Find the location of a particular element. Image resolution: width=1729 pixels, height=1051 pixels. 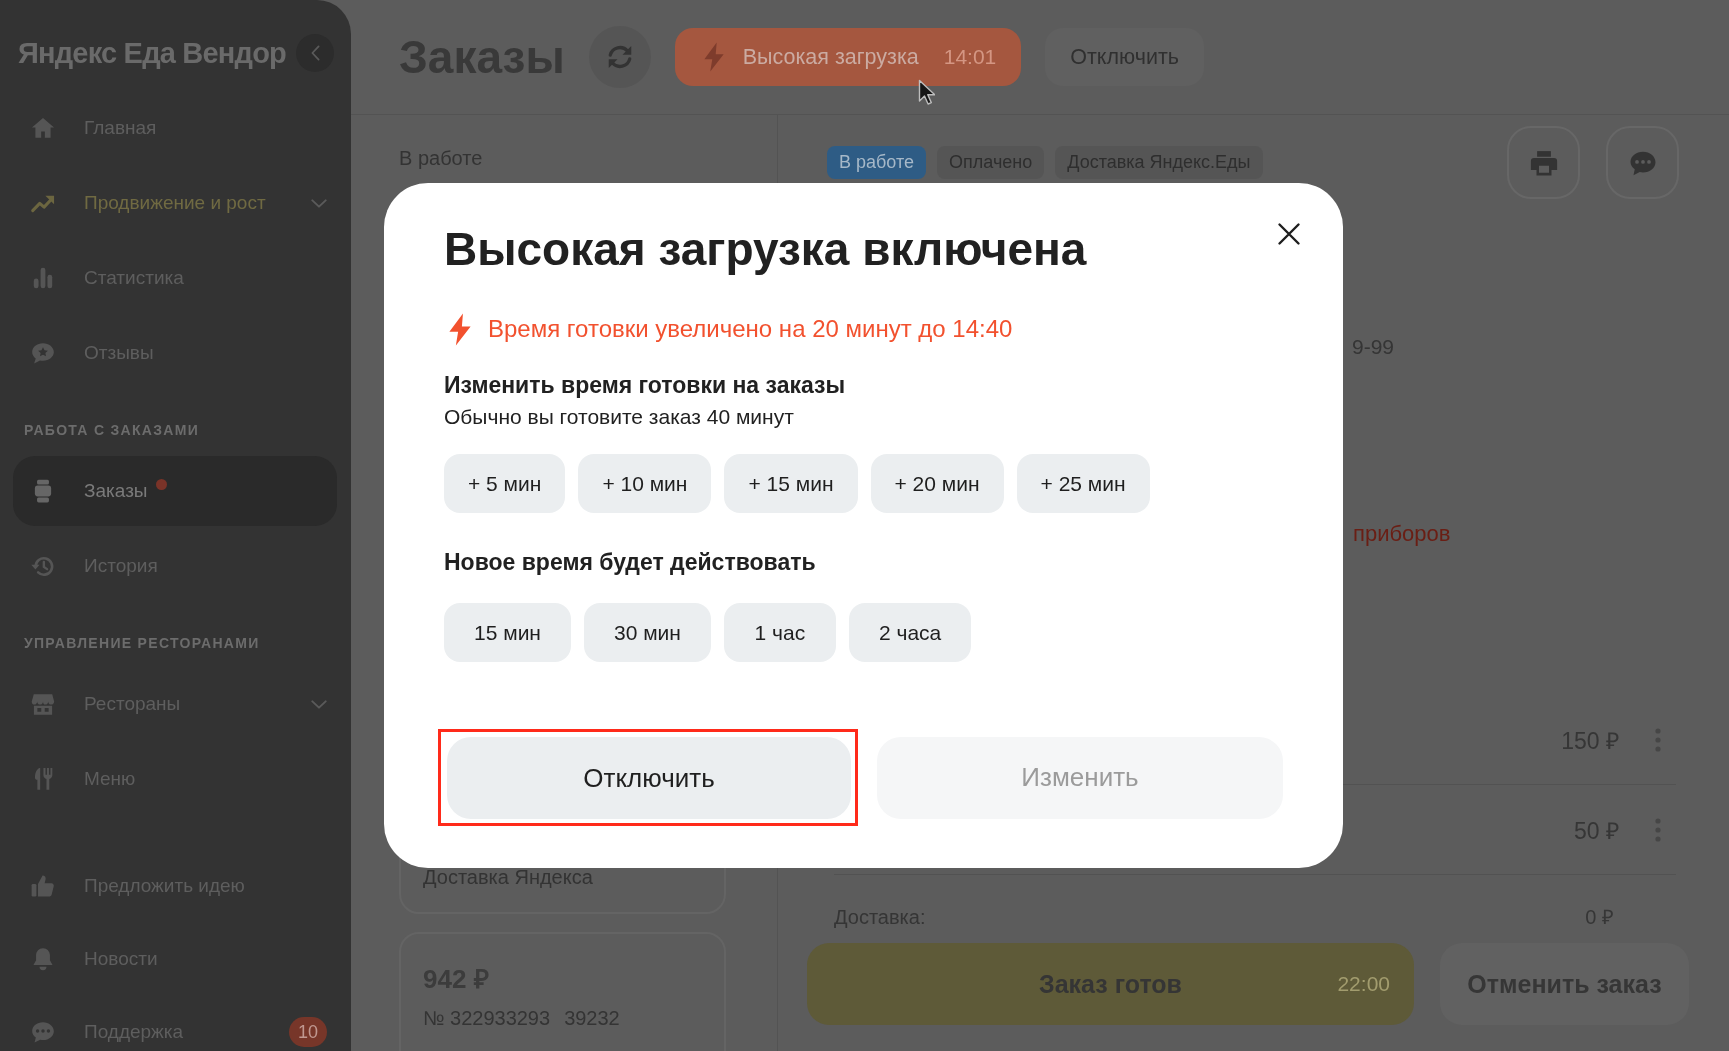

count-badge: 10 is located at coordinates (307, 1032).